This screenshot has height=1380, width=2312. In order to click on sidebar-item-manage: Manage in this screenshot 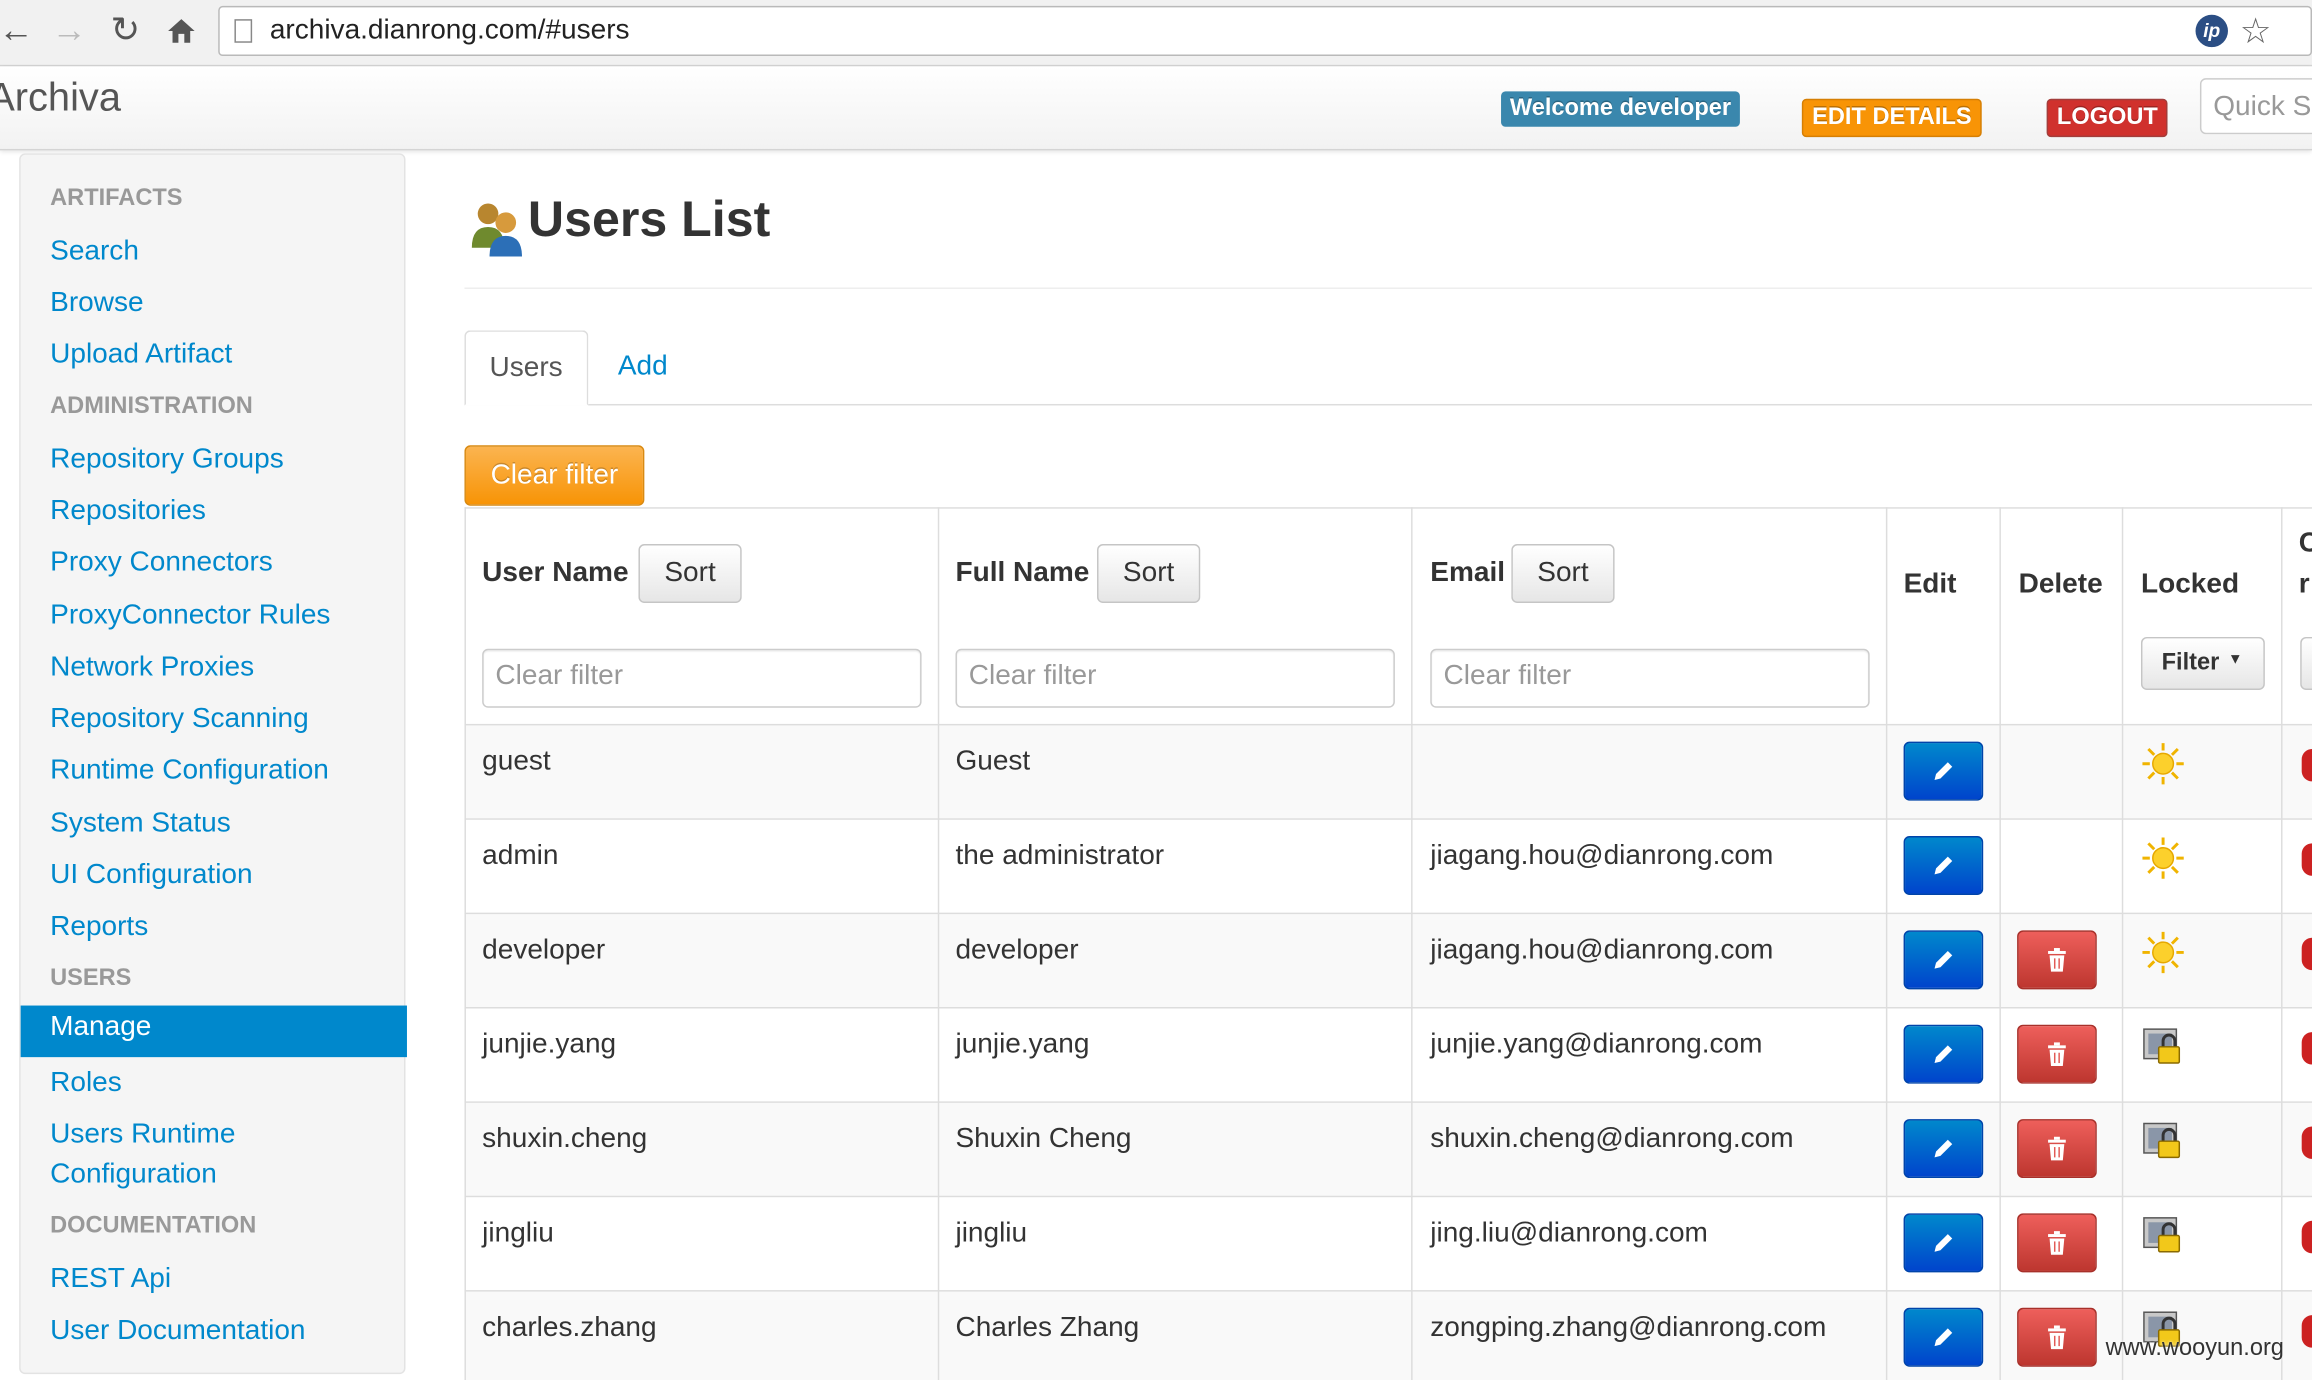, I will do `click(213, 1031)`.